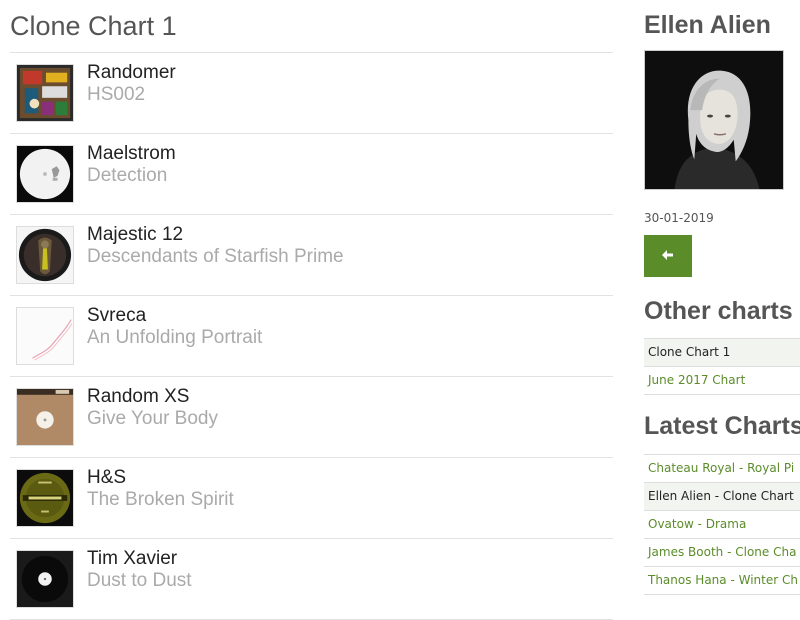  I want to click on latest-charts-heading: Latest Charts, so click(722, 426).